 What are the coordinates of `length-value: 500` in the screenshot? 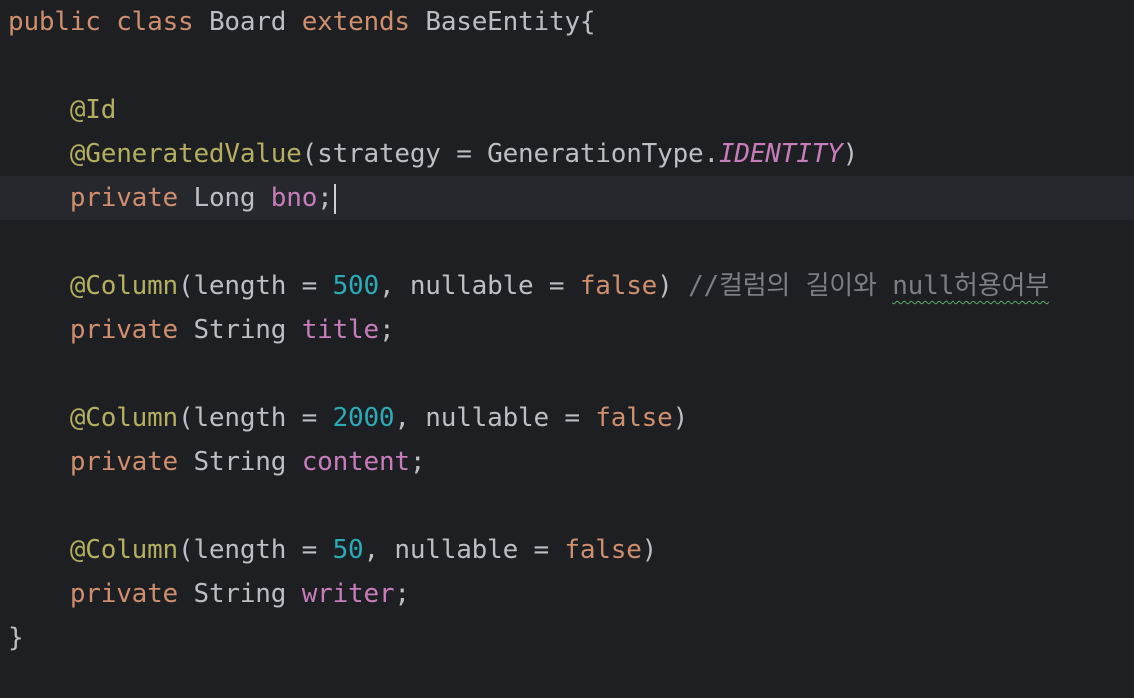 It's located at (356, 286).